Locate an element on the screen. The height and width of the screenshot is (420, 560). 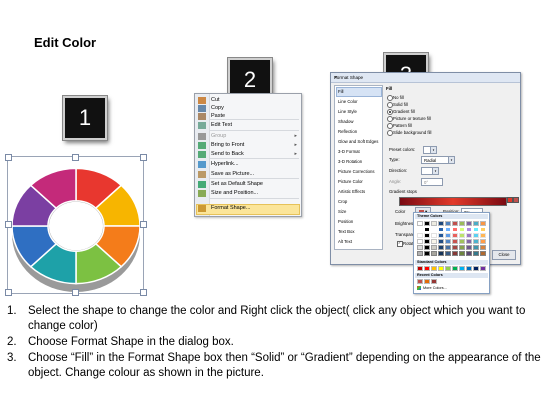
menu-item: Send to Back is located at coordinates (227, 154).